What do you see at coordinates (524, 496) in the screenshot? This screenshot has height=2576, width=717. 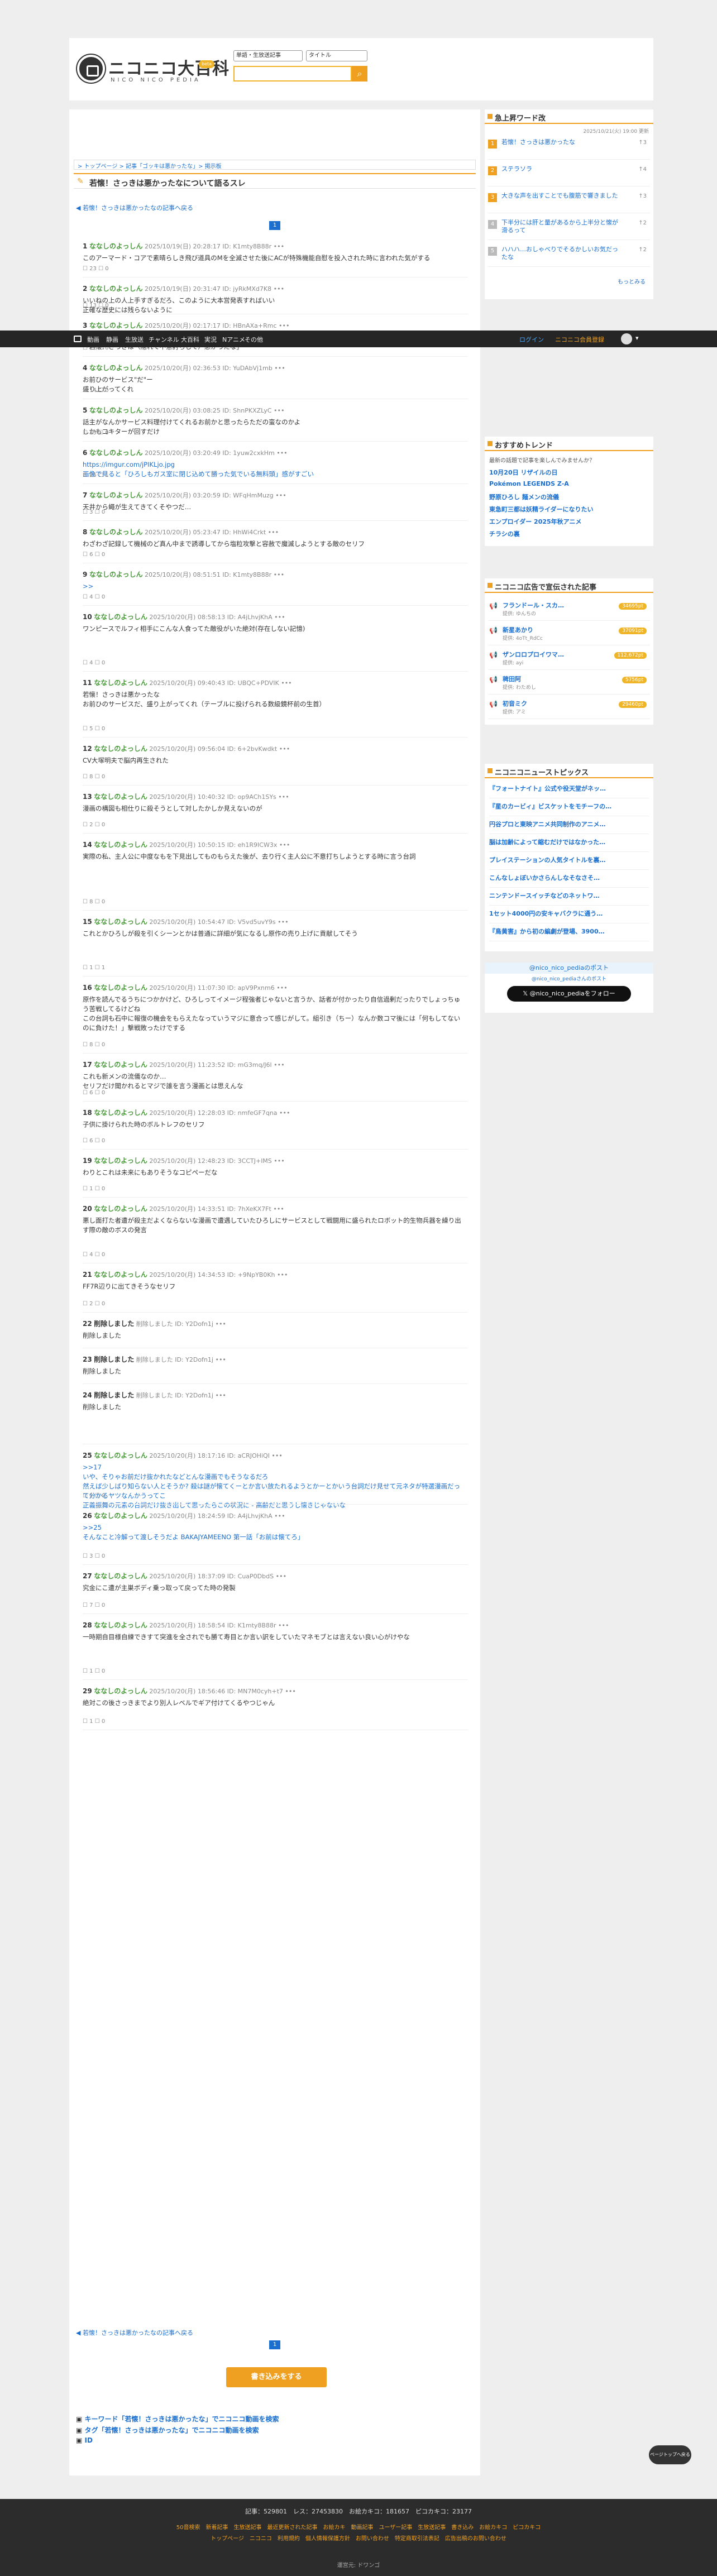 I see `trend-item: 野原ひろし 麺メンの流儀` at bounding box center [524, 496].